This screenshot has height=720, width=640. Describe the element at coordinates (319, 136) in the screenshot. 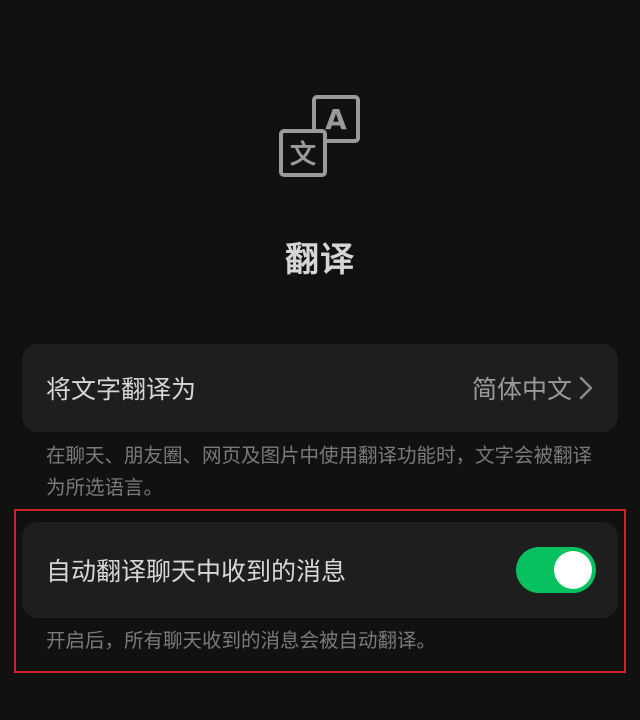

I see `translate-icon: A 文` at that location.